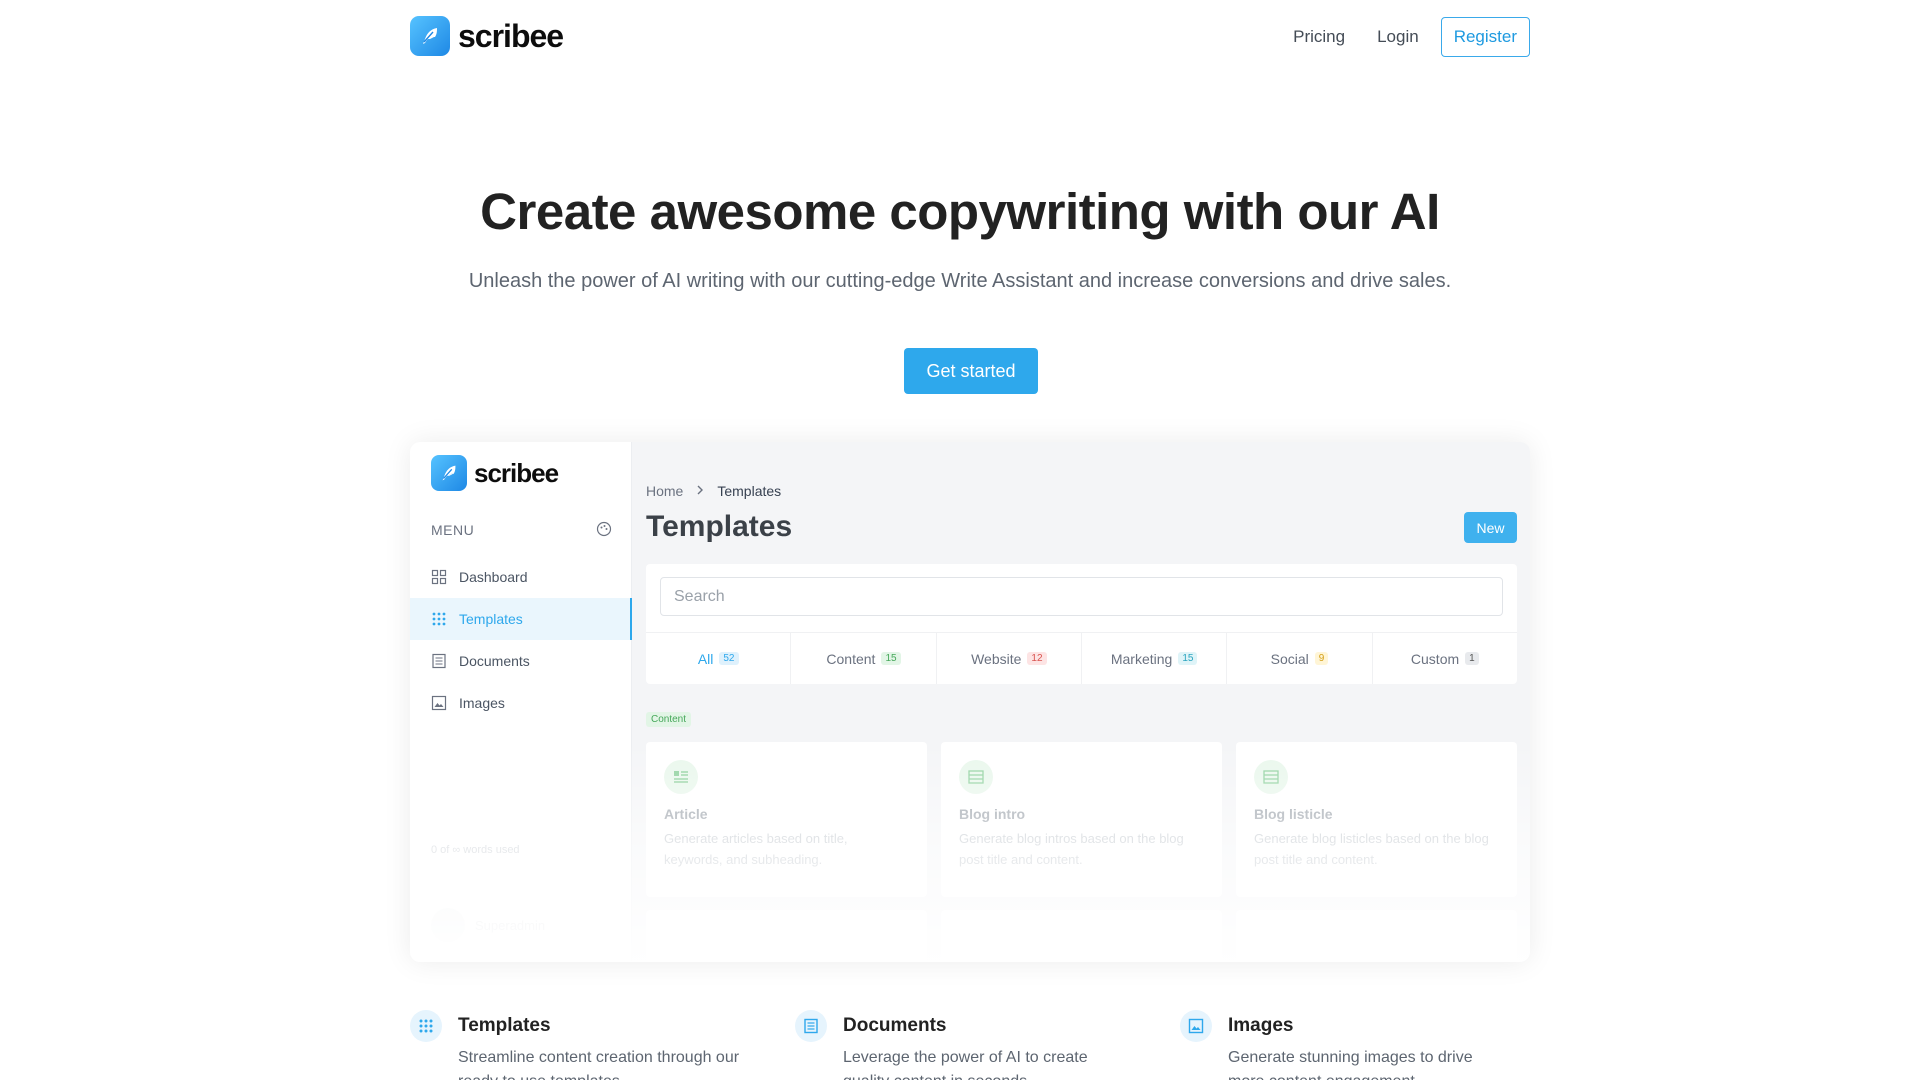 The width and height of the screenshot is (1920, 1080). I want to click on nav-pricing-link: Pricing, so click(1319, 37).